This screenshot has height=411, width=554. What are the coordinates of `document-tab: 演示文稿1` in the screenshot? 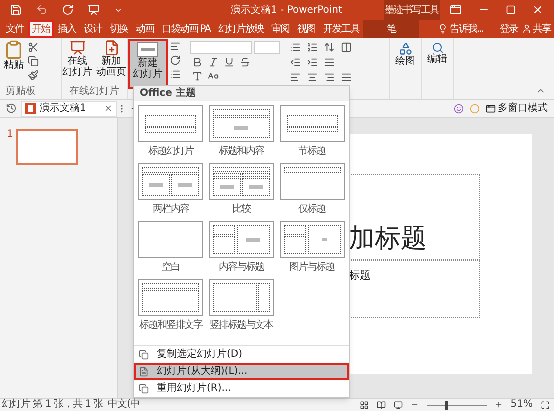 It's located at (69, 108).